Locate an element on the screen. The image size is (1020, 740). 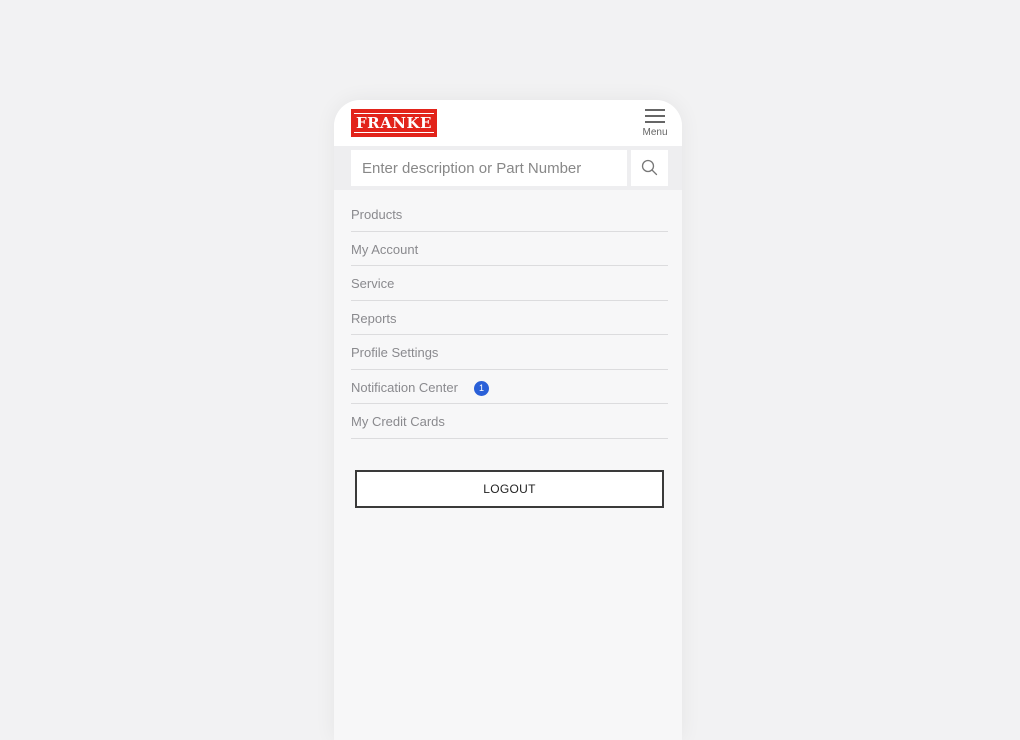
search-icon is located at coordinates (649, 167).